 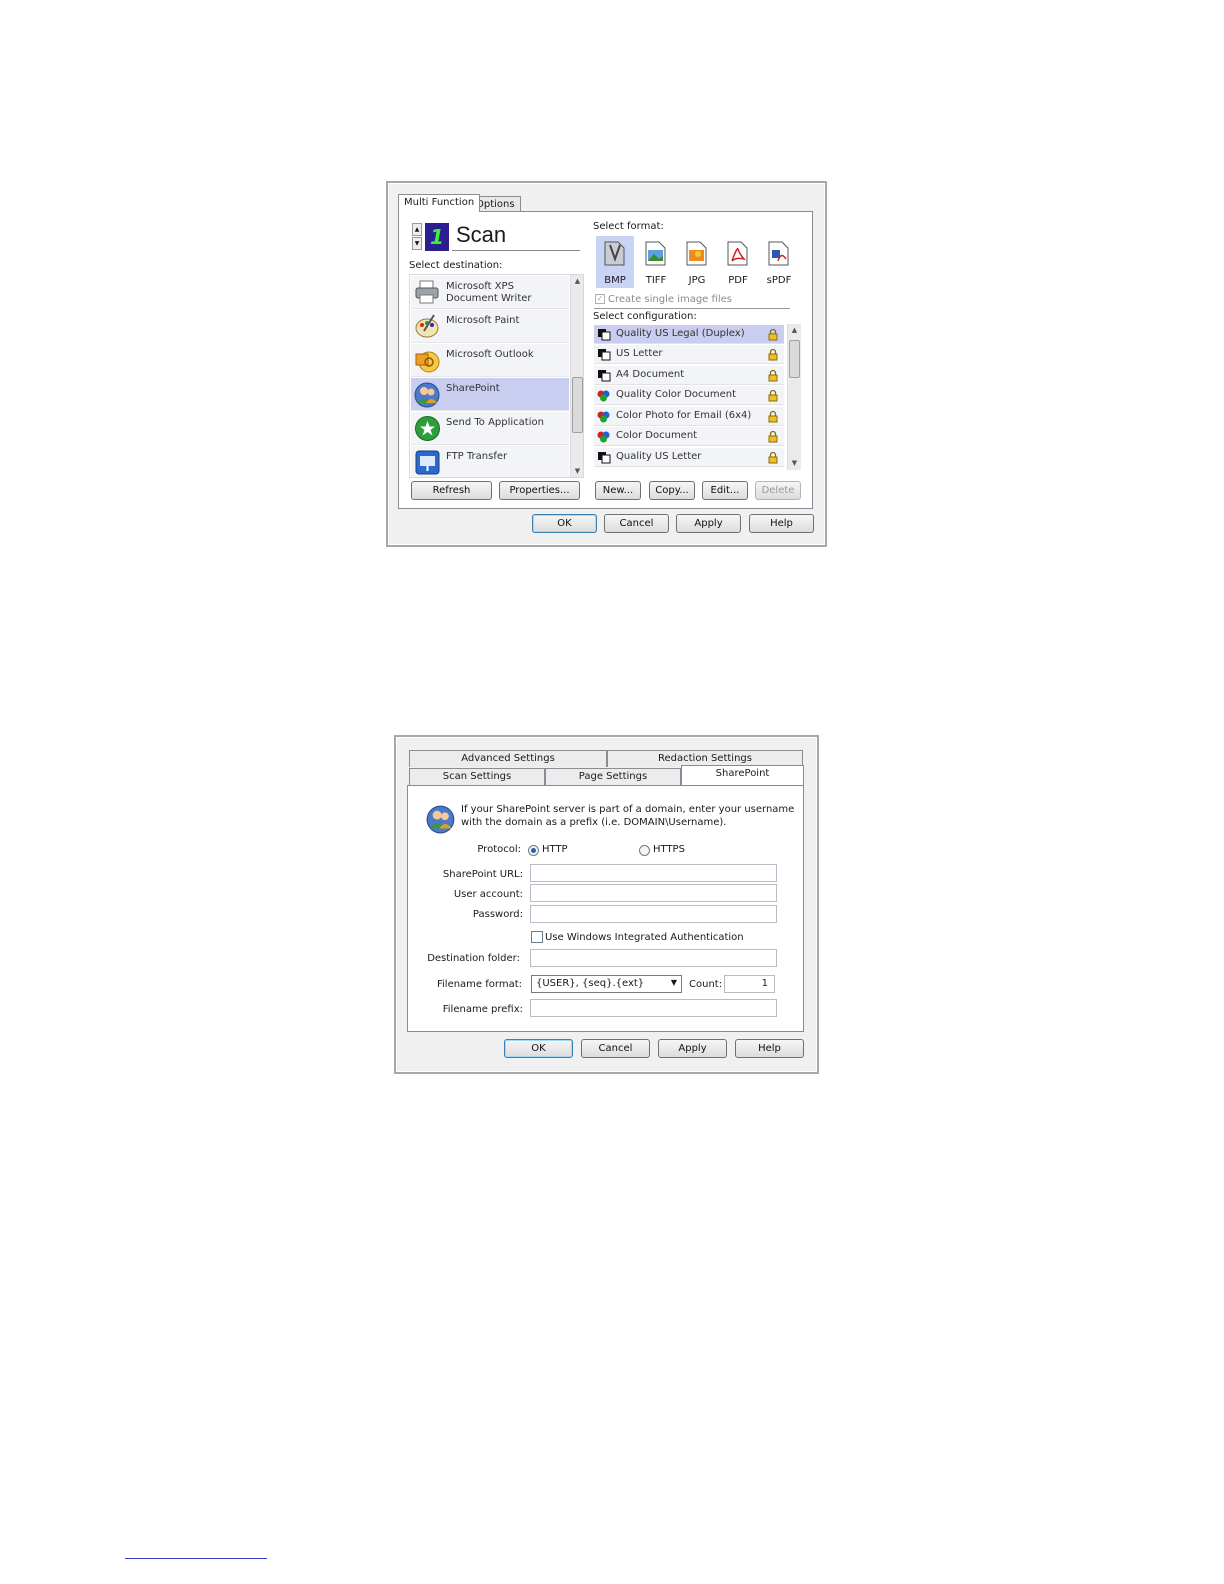 What do you see at coordinates (779, 280) in the screenshot?
I see `format-label: sPDF` at bounding box center [779, 280].